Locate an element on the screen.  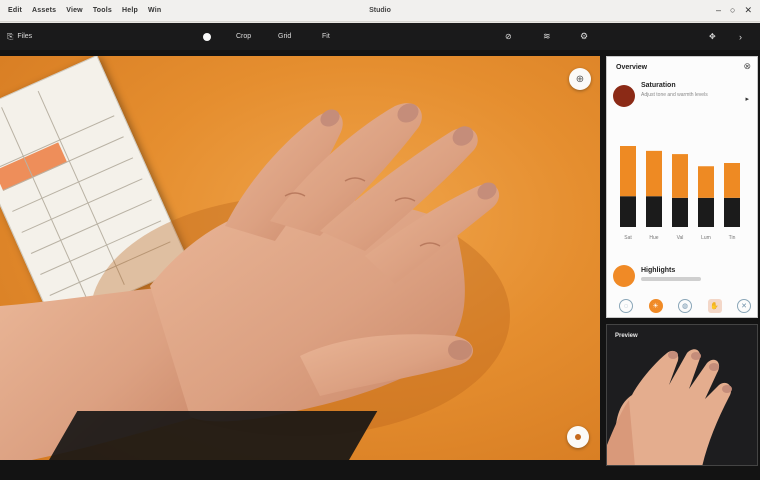
menu-edit: Edit is located at coordinates (15, 10).